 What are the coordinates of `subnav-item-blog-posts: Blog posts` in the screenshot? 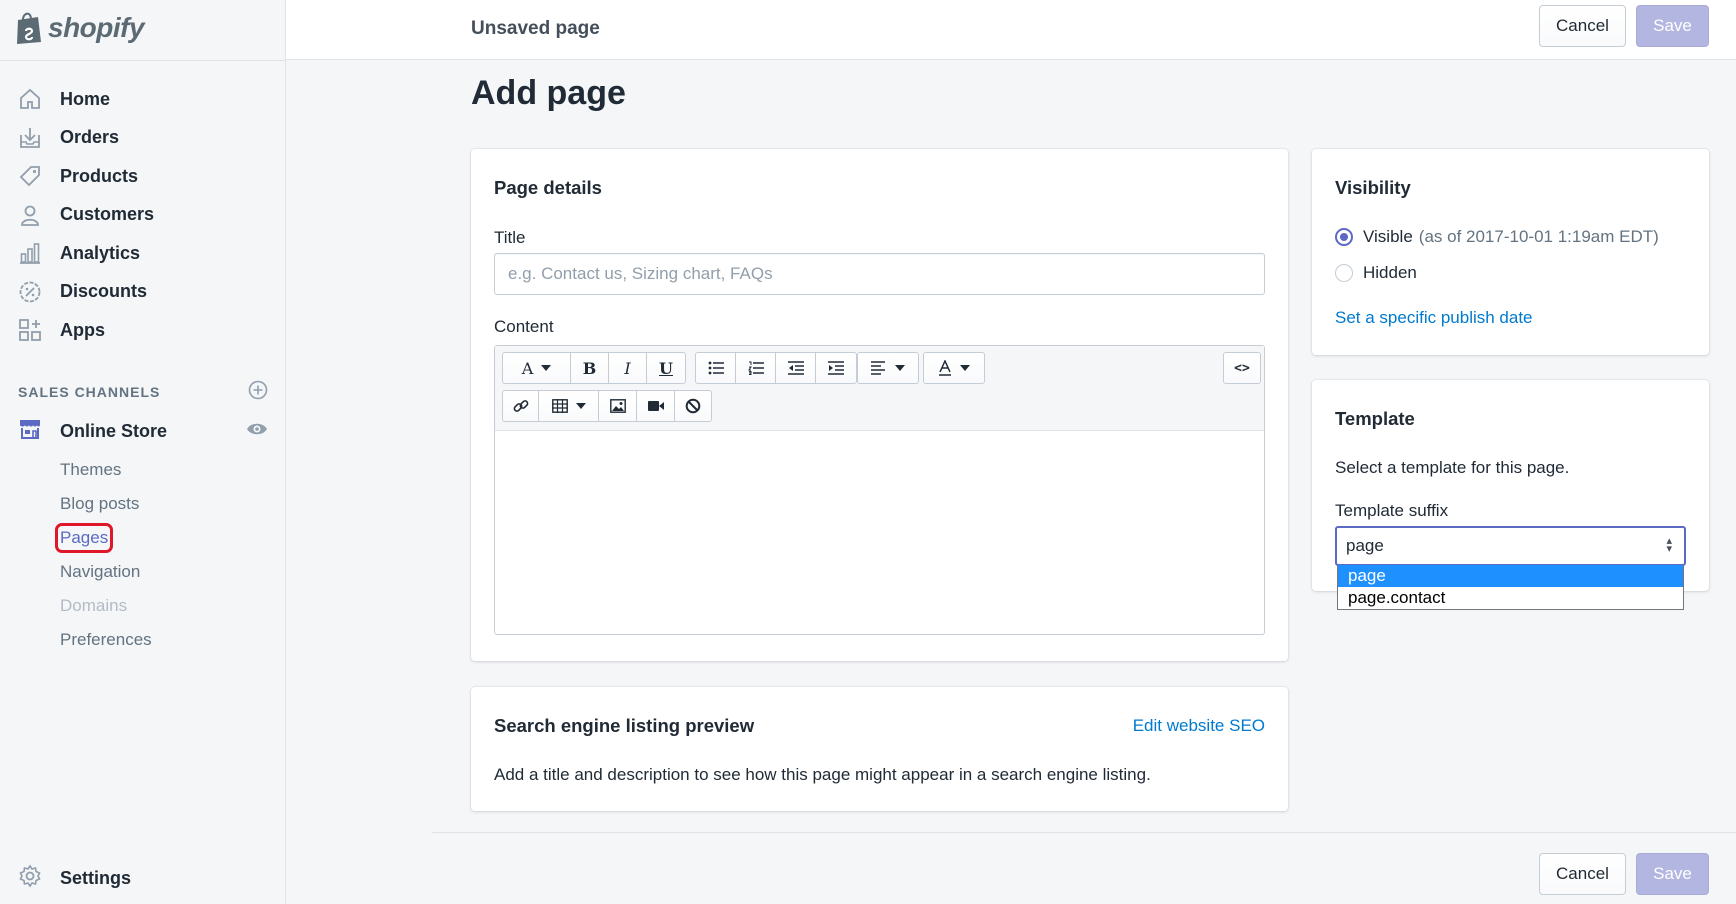 It's located at (106, 504).